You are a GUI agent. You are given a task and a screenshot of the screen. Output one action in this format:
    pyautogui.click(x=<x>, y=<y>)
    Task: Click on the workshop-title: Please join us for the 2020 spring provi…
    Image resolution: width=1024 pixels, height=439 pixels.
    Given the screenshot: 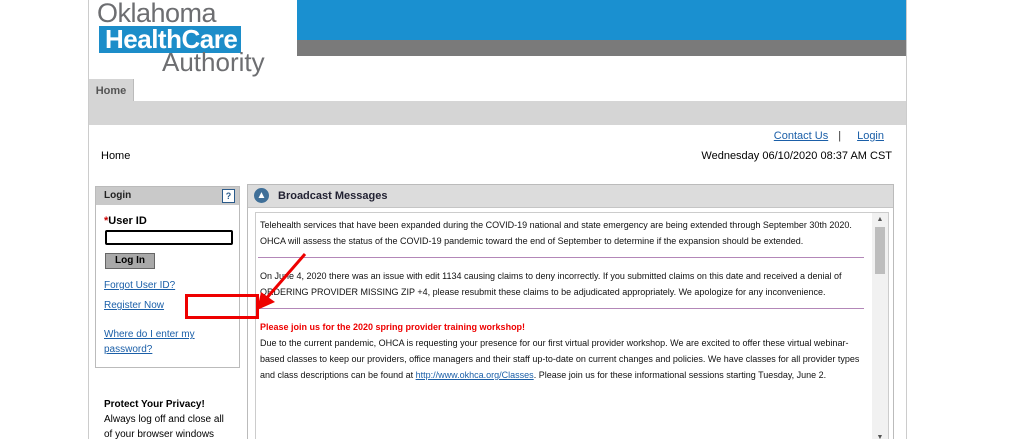 What is the action you would take?
    pyautogui.click(x=393, y=327)
    